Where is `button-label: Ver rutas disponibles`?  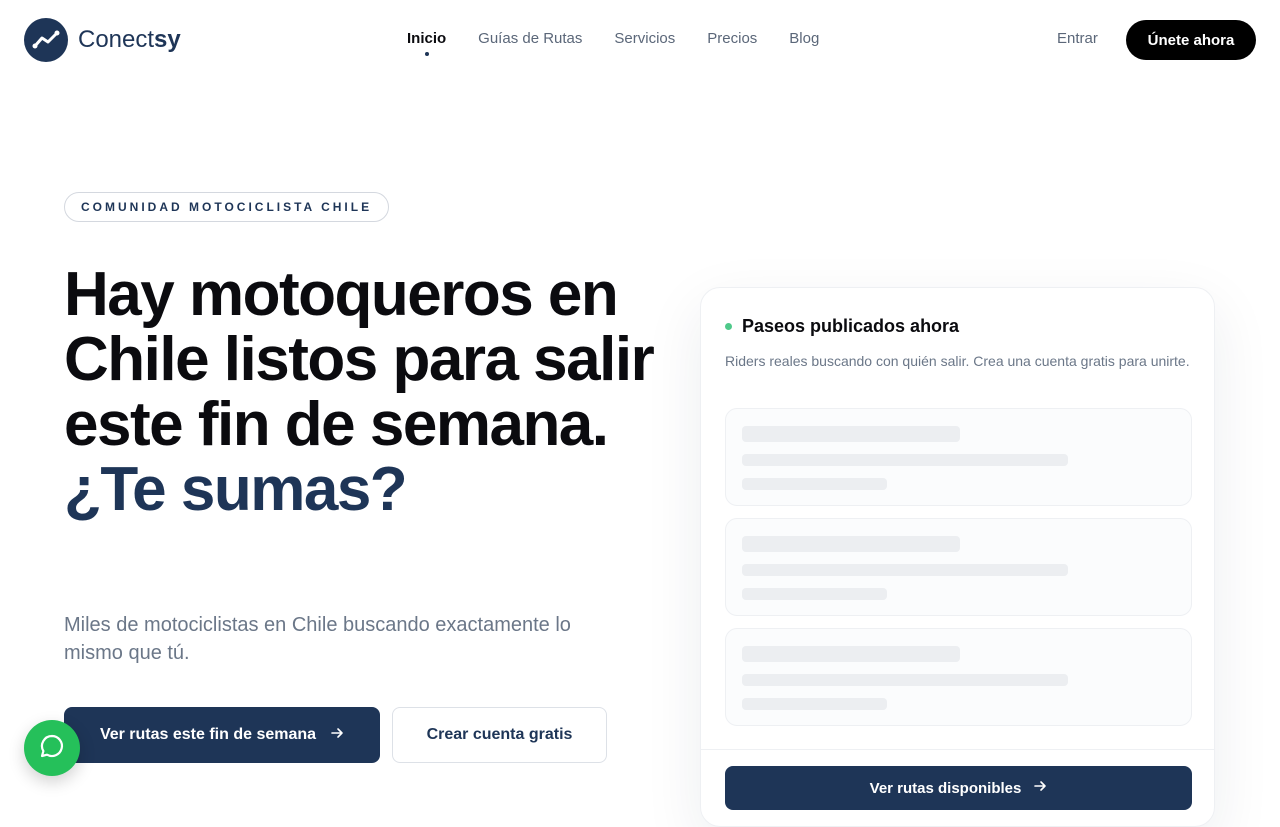
button-label: Ver rutas disponibles is located at coordinates (945, 788).